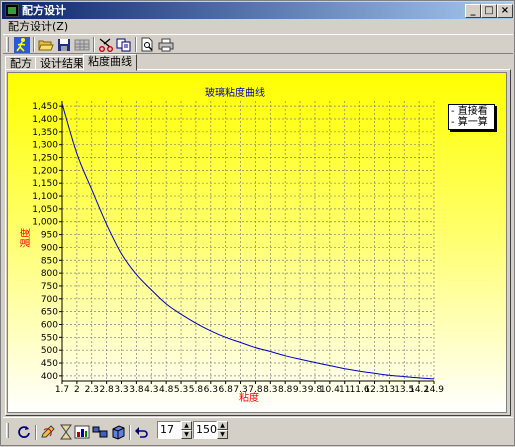 Image resolution: width=515 pixels, height=447 pixels. What do you see at coordinates (21, 63) in the screenshot?
I see `tab-recipe: 配方` at bounding box center [21, 63].